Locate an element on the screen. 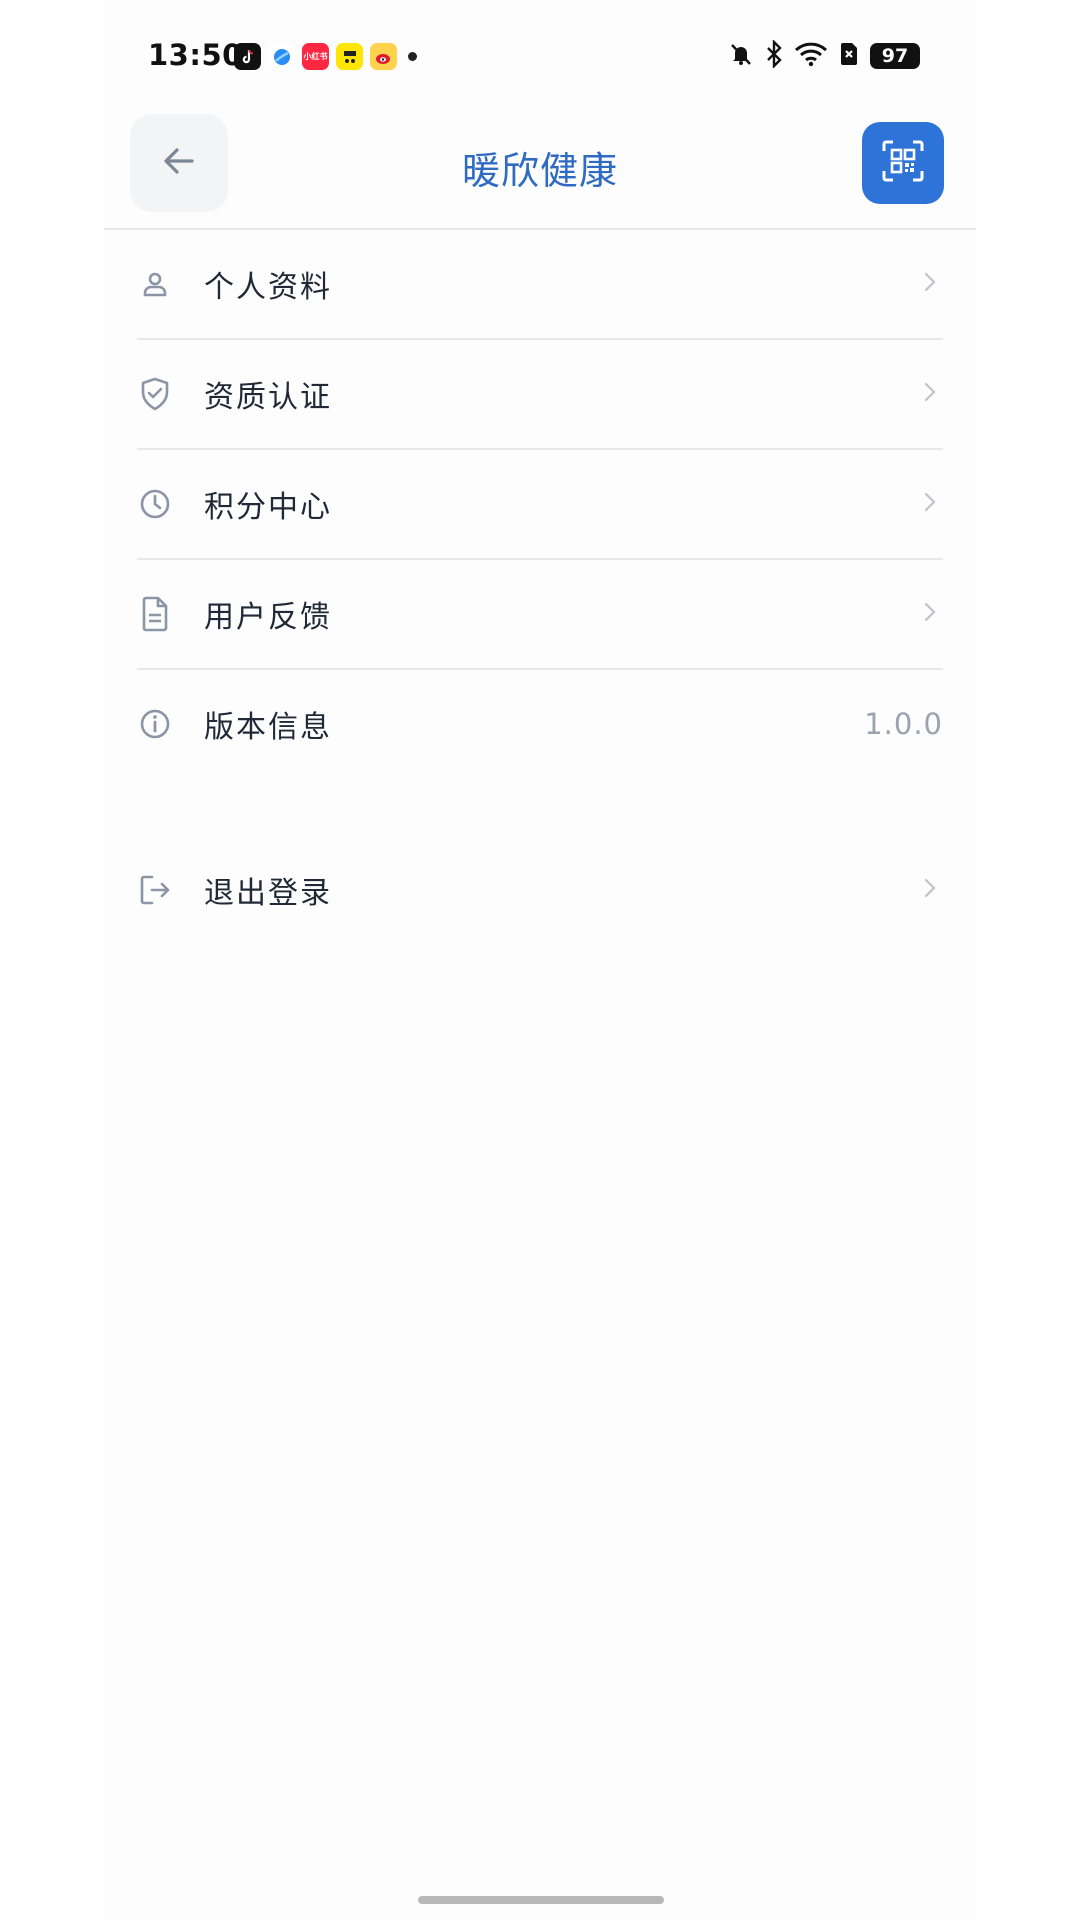 Image resolution: width=1080 pixels, height=1920 pixels. menu-item-label: 用户反馈 is located at coordinates (268, 617).